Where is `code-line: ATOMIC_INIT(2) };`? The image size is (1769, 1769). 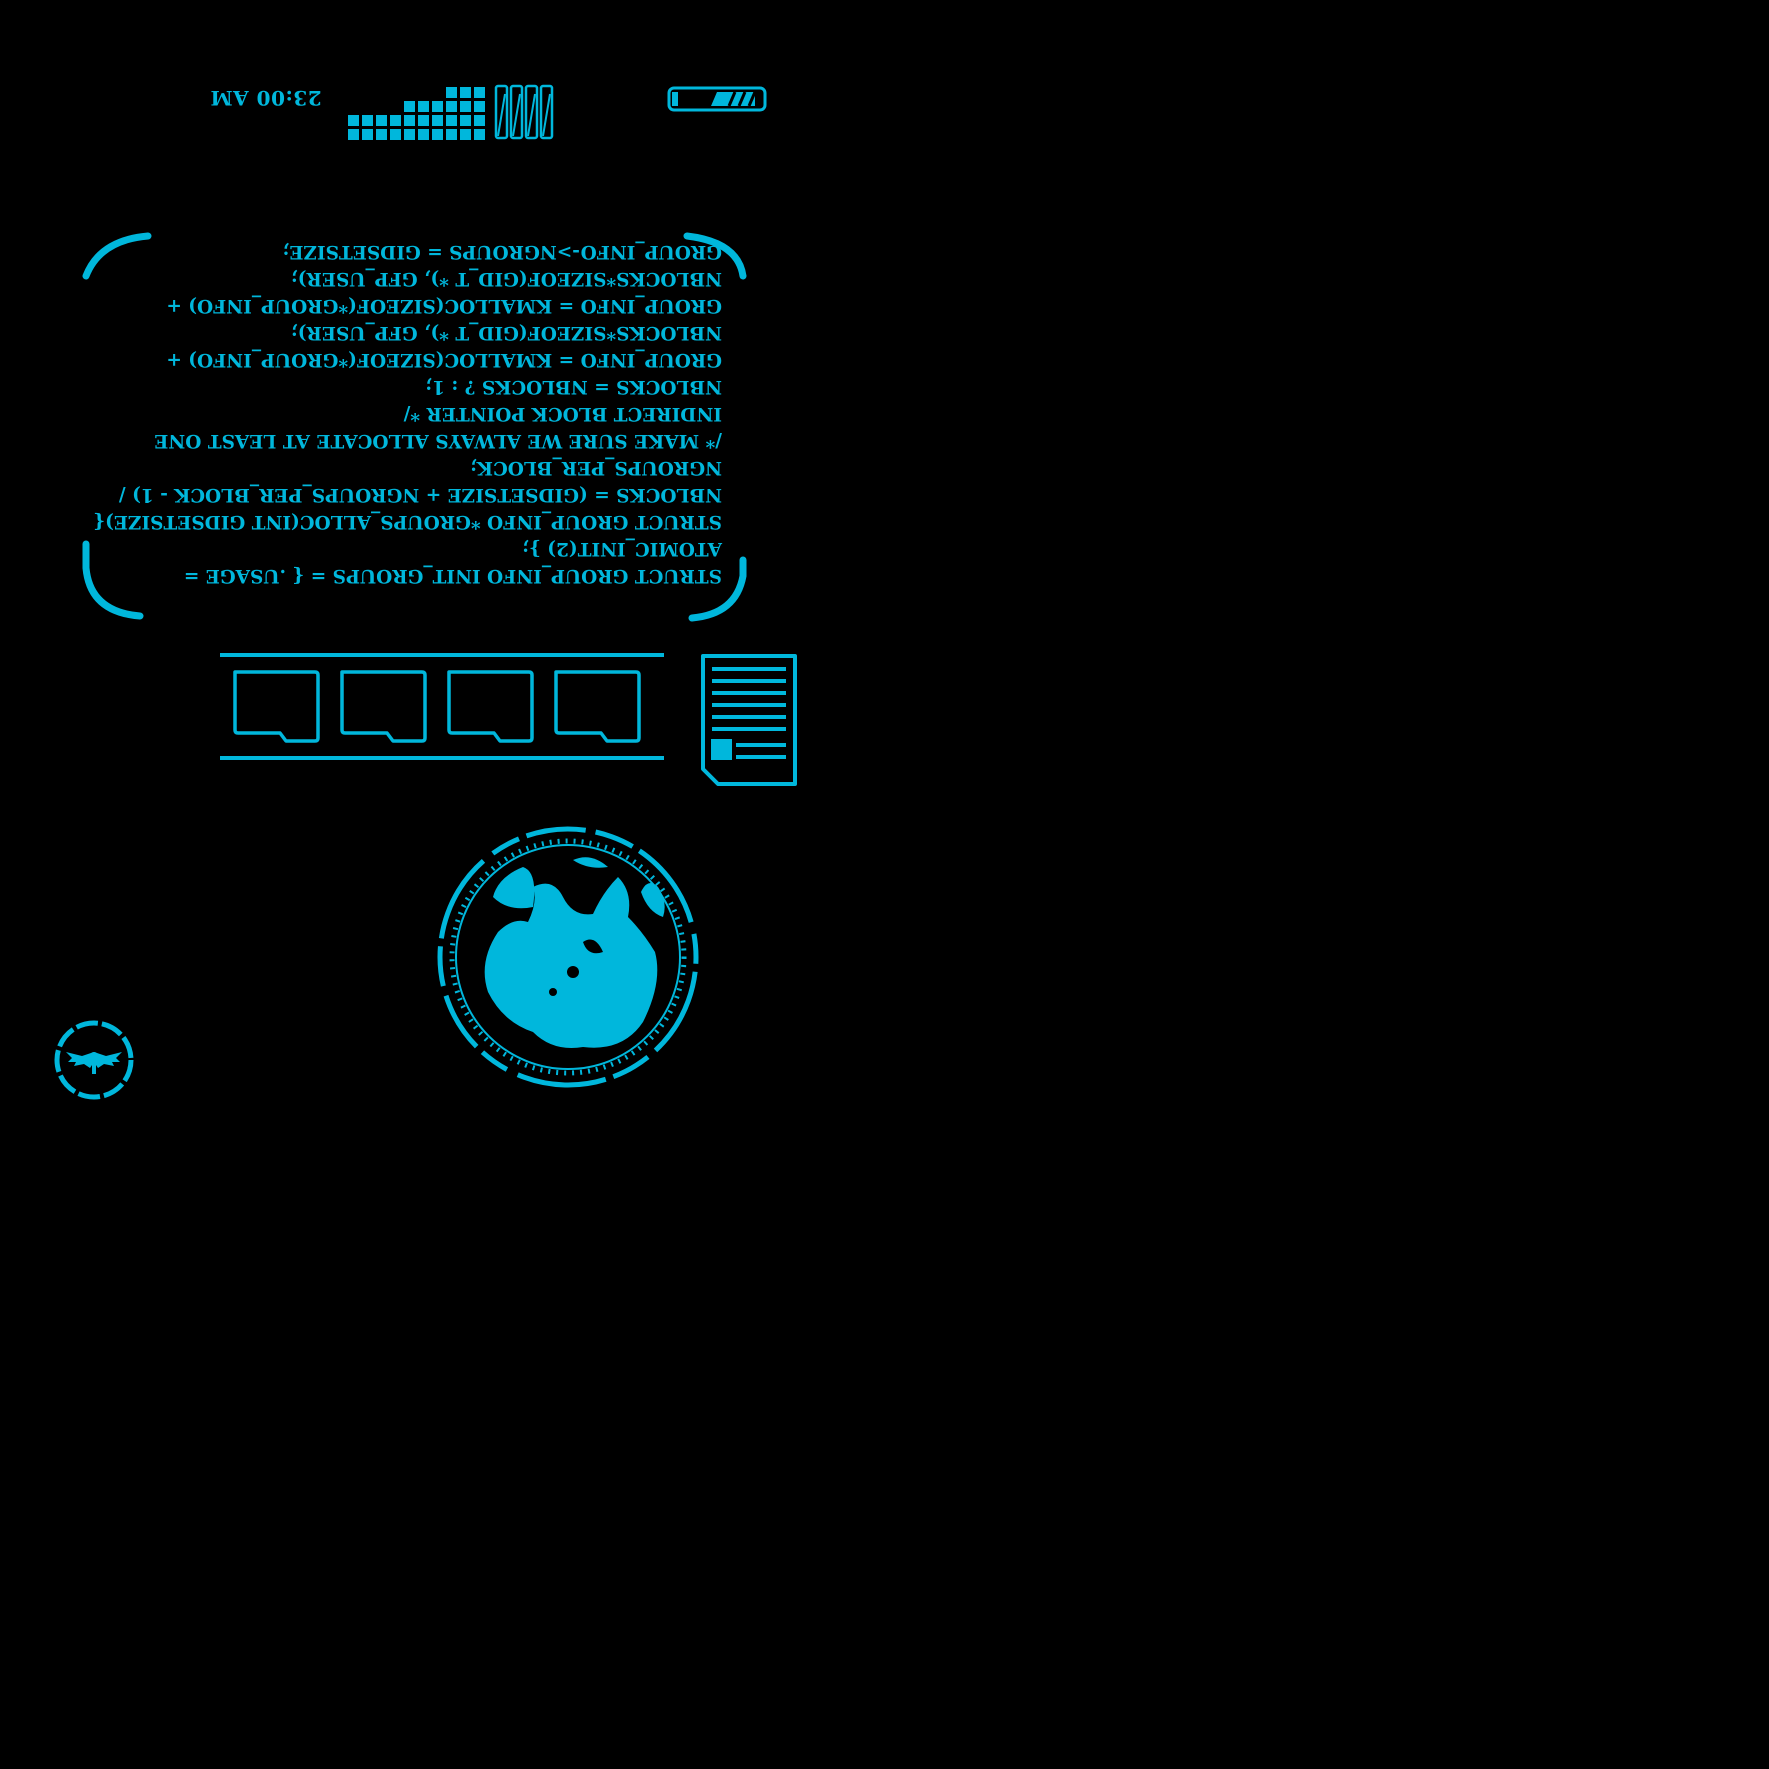 code-line: ATOMIC_INIT(2) }; is located at coordinates (622, 548).